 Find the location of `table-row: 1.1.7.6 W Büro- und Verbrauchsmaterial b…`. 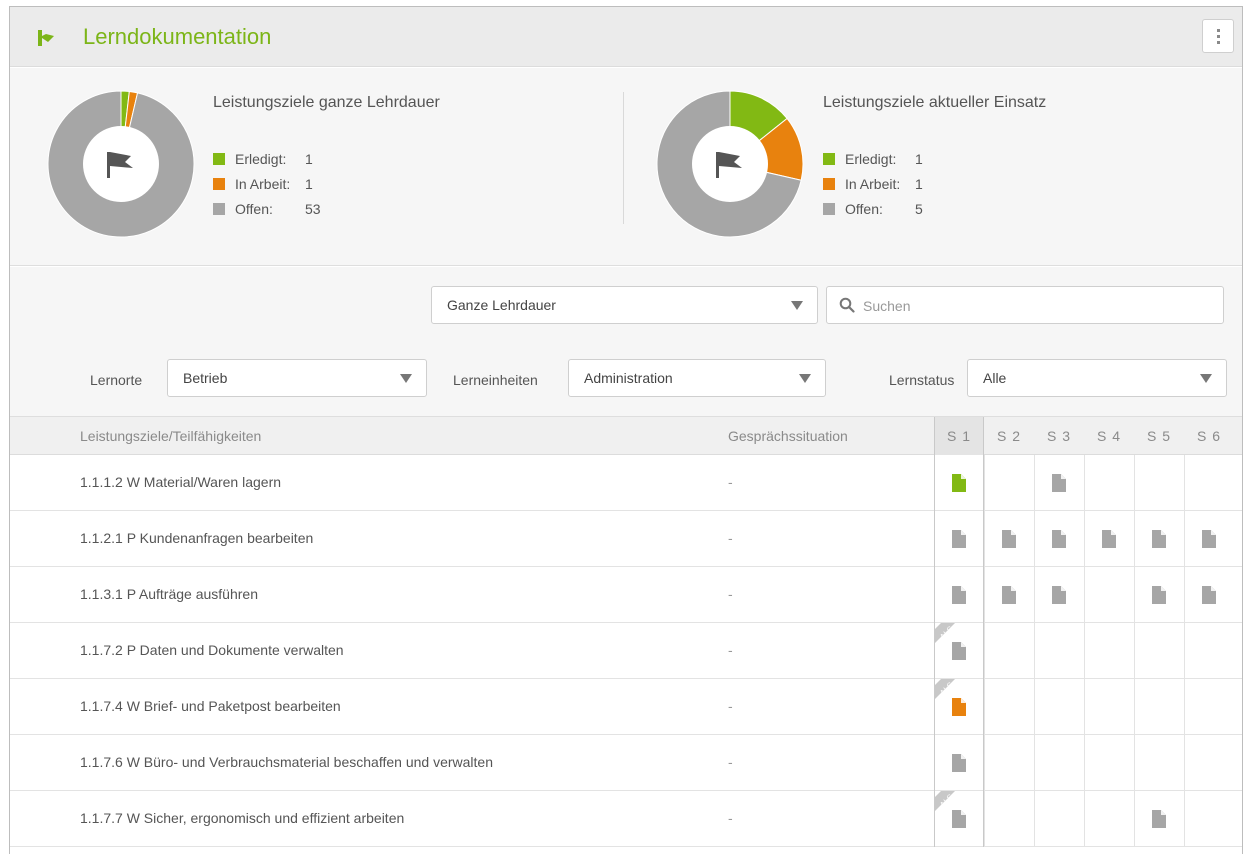

table-row: 1.1.7.6 W Büro- und Verbrauchsmaterial b… is located at coordinates (626, 763).